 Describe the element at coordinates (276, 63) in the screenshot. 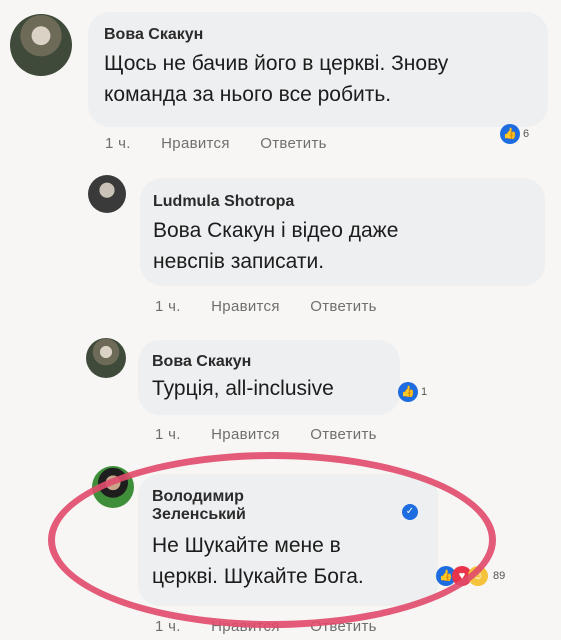

I see `comment-text: Щось не бачив його в церкві. Знову` at that location.